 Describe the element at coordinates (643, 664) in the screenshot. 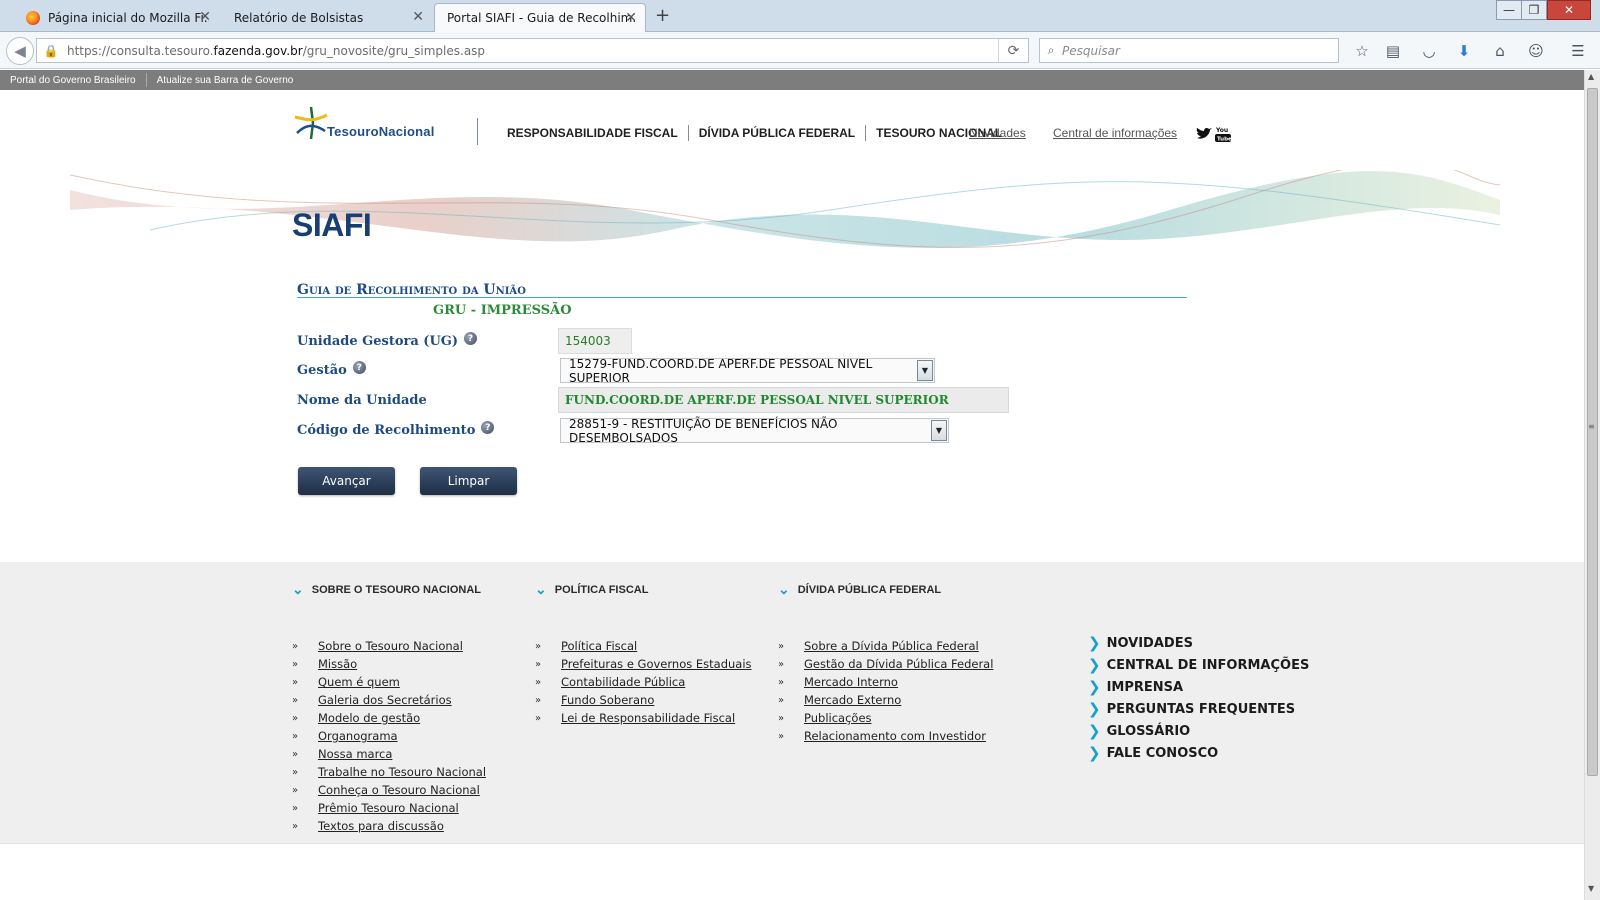

I see `list-item: » Prefeituras e Governos Estaduais` at that location.